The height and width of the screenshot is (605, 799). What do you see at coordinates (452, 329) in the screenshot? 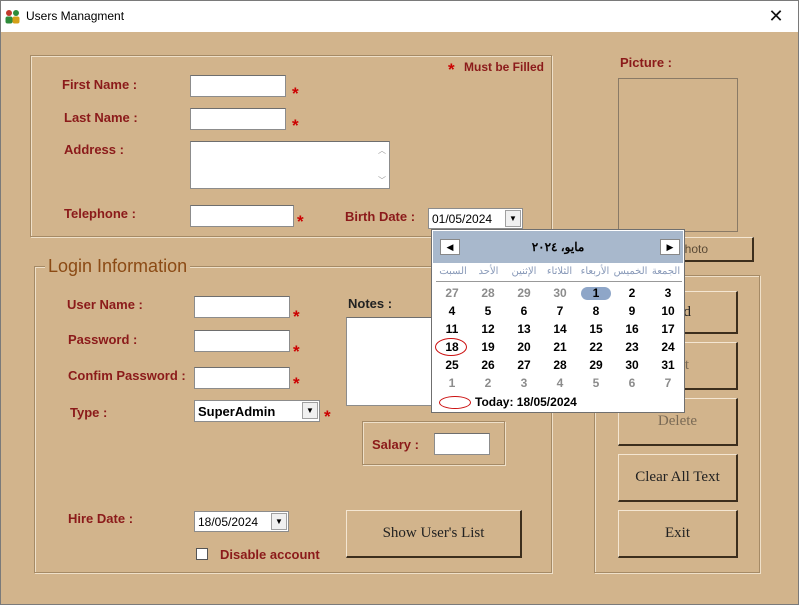
I see `calendar-day: 11` at bounding box center [452, 329].